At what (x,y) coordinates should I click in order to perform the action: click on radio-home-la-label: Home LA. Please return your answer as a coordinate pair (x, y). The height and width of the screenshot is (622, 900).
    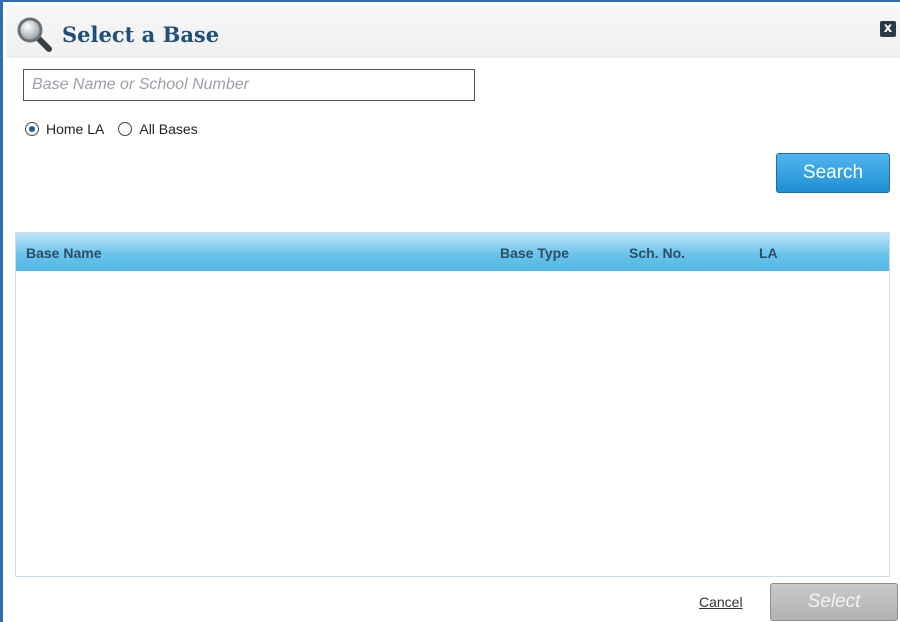
    Looking at the image, I should click on (75, 129).